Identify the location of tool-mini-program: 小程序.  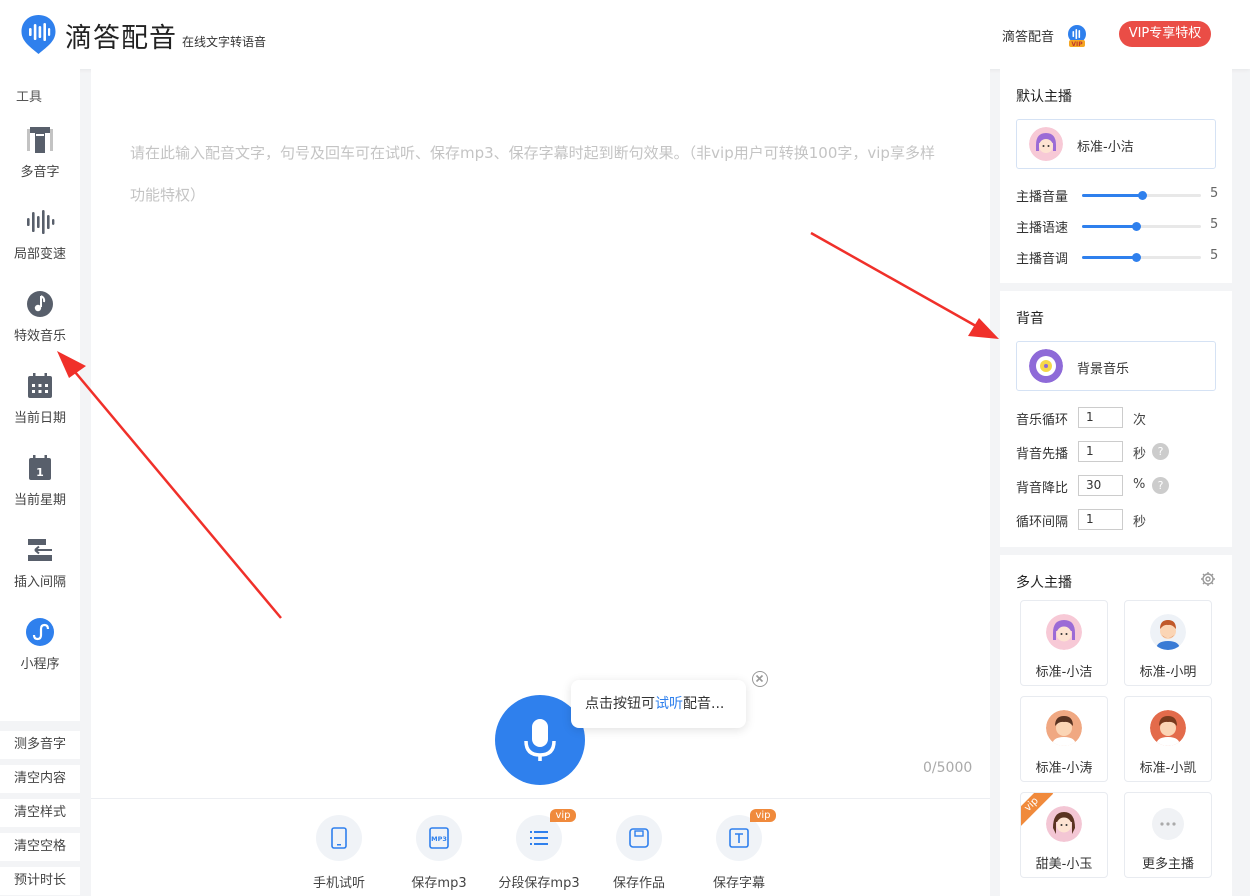
(40, 652).